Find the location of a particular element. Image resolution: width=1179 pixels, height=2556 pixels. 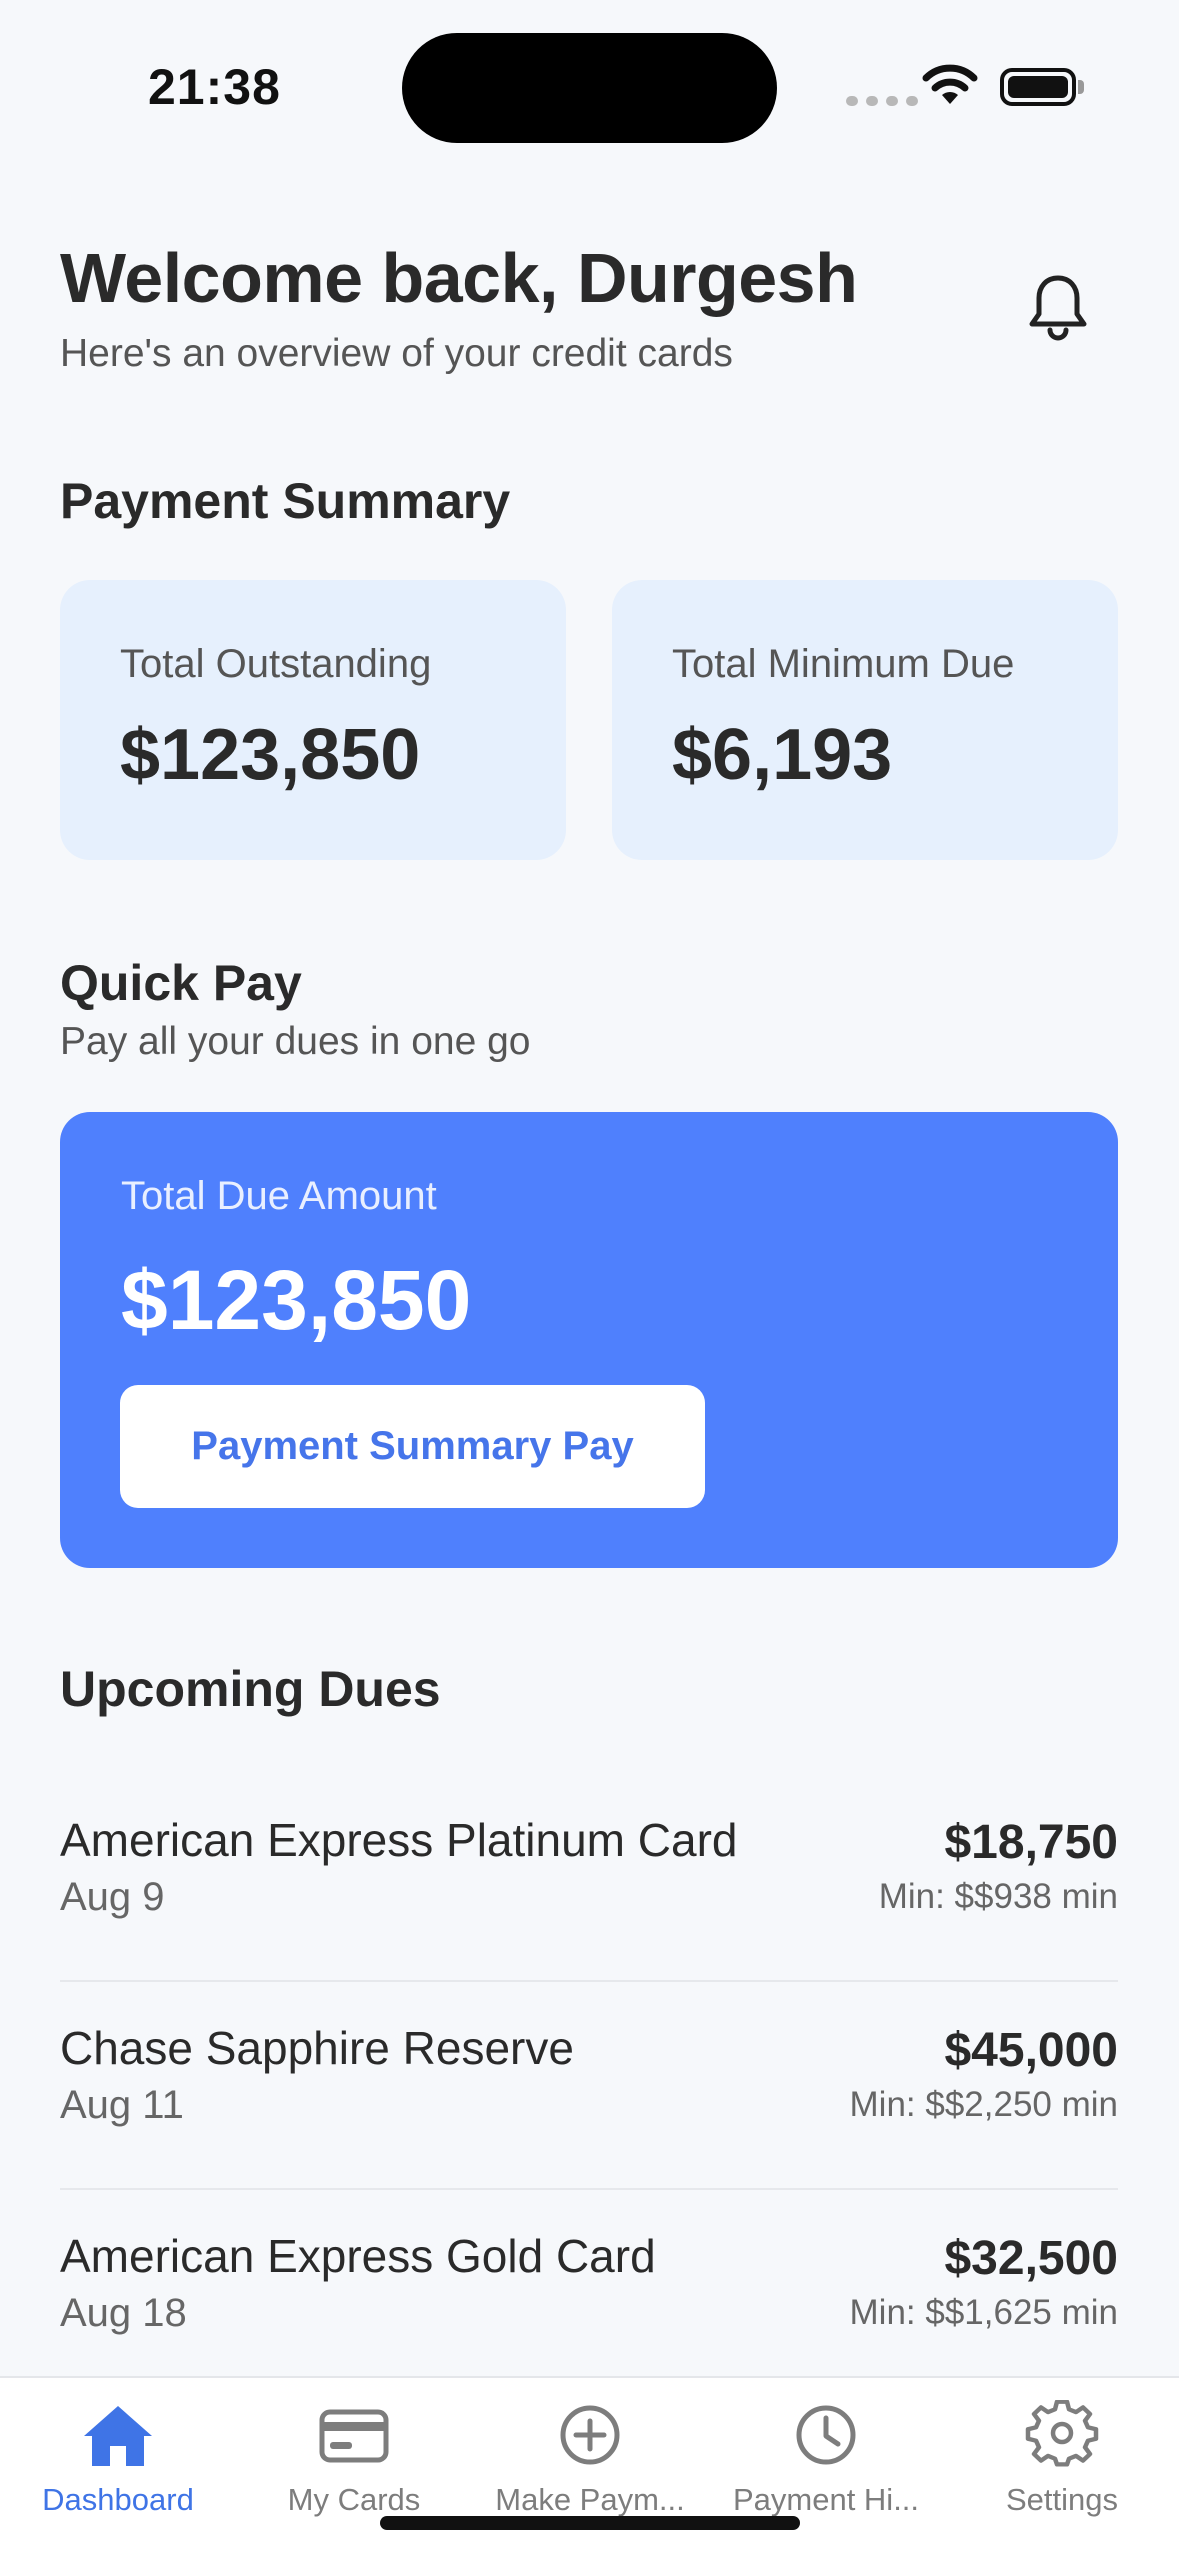

tab-settings: Settings is located at coordinates (1061, 2458).